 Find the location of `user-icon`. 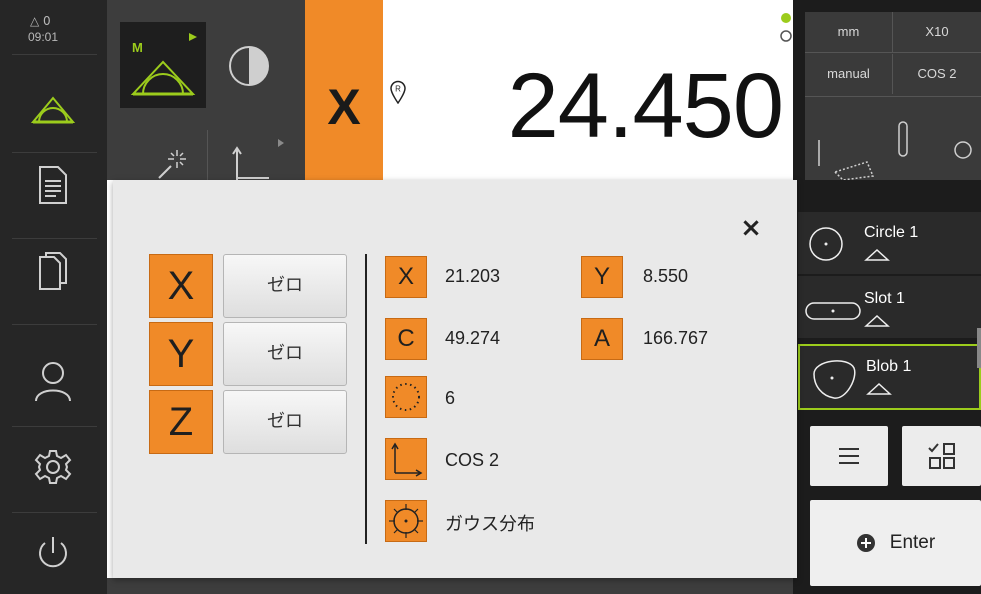

user-icon is located at coordinates (53, 381).